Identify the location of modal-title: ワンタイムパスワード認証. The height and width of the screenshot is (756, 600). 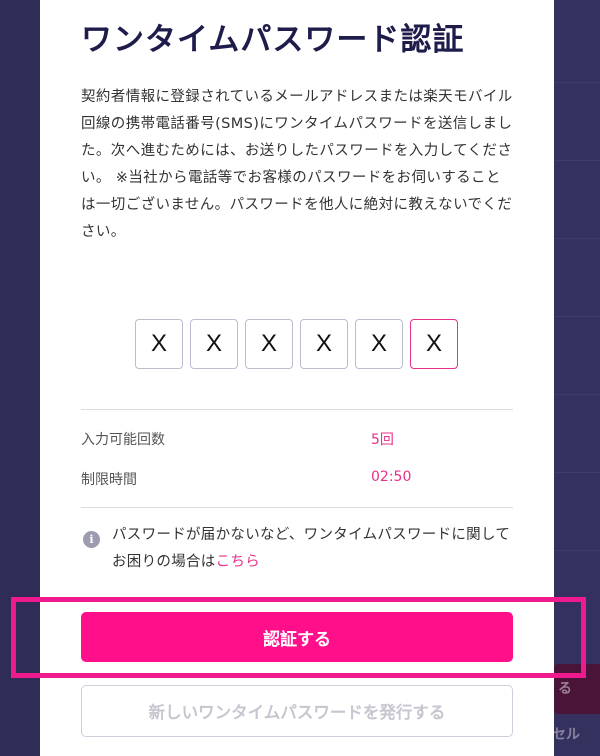
(273, 40).